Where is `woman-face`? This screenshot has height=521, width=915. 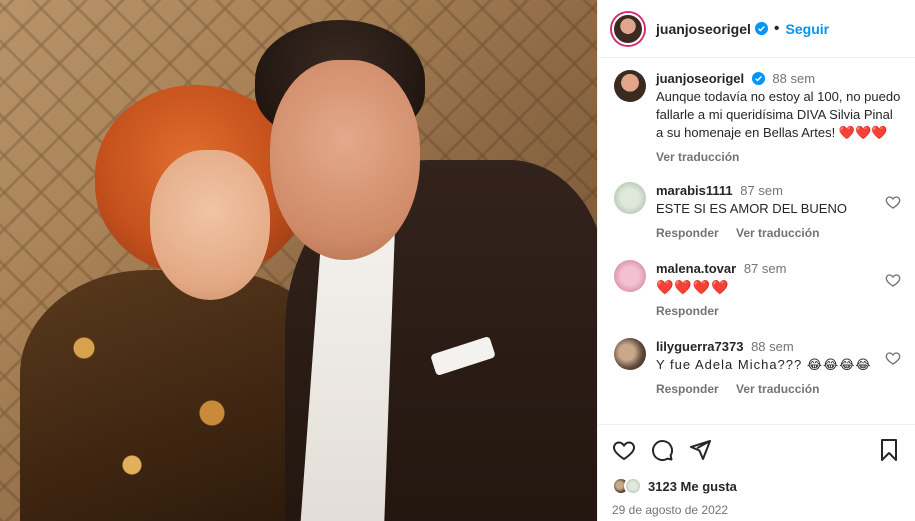 woman-face is located at coordinates (210, 225).